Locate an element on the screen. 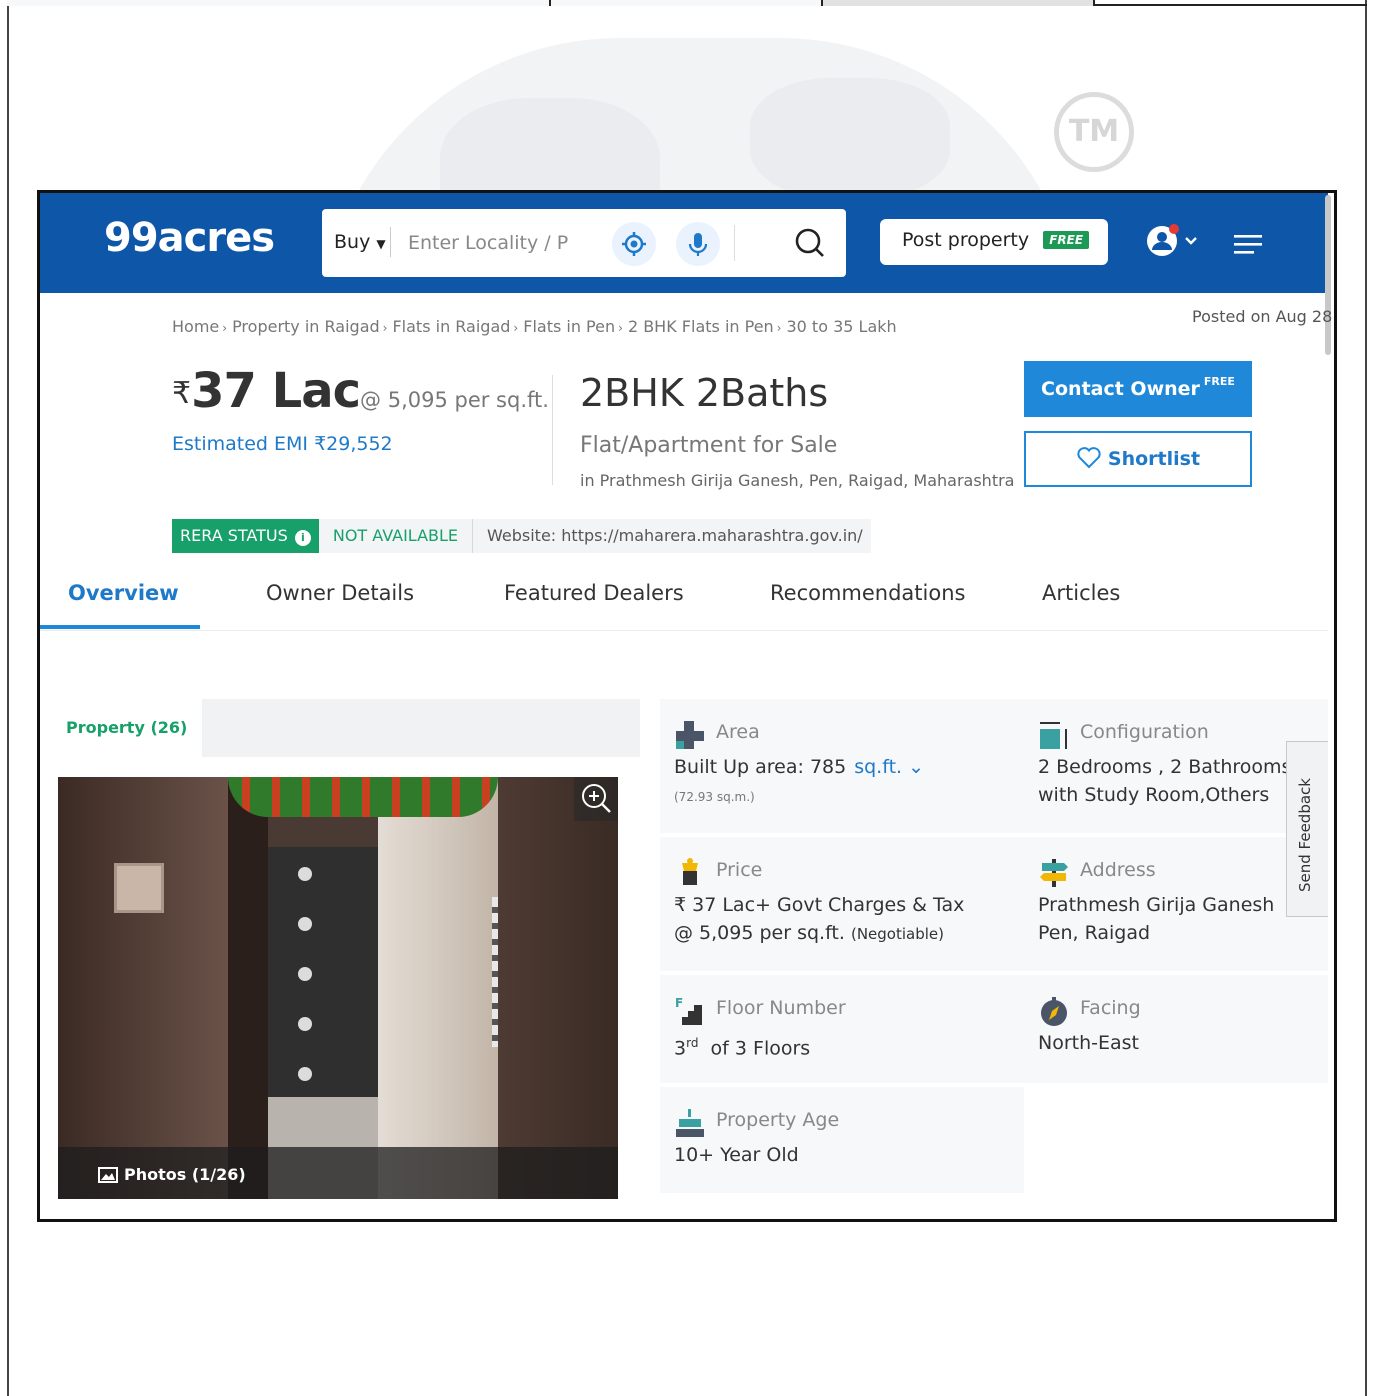 This screenshot has height=1396, width=1373. voice-search-button is located at coordinates (698, 244).